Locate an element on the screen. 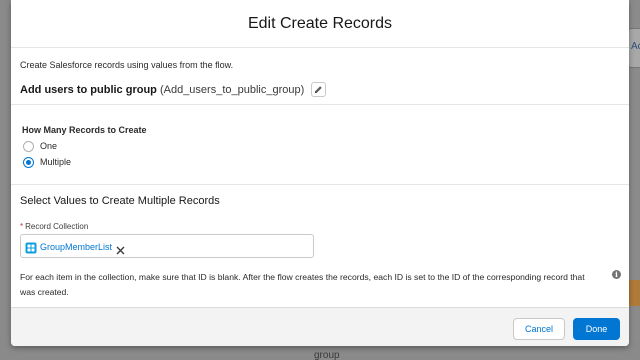  background-element-strip is located at coordinates (634, 293).